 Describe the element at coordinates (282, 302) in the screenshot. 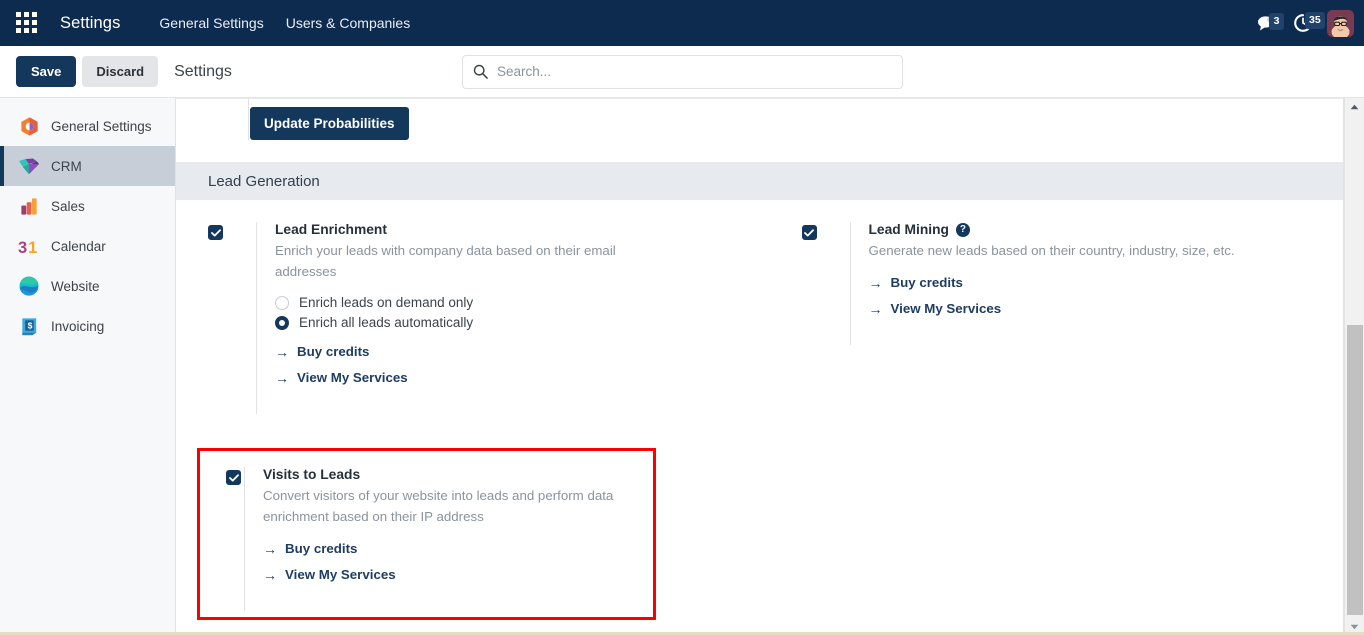

I see `radio-button` at that location.